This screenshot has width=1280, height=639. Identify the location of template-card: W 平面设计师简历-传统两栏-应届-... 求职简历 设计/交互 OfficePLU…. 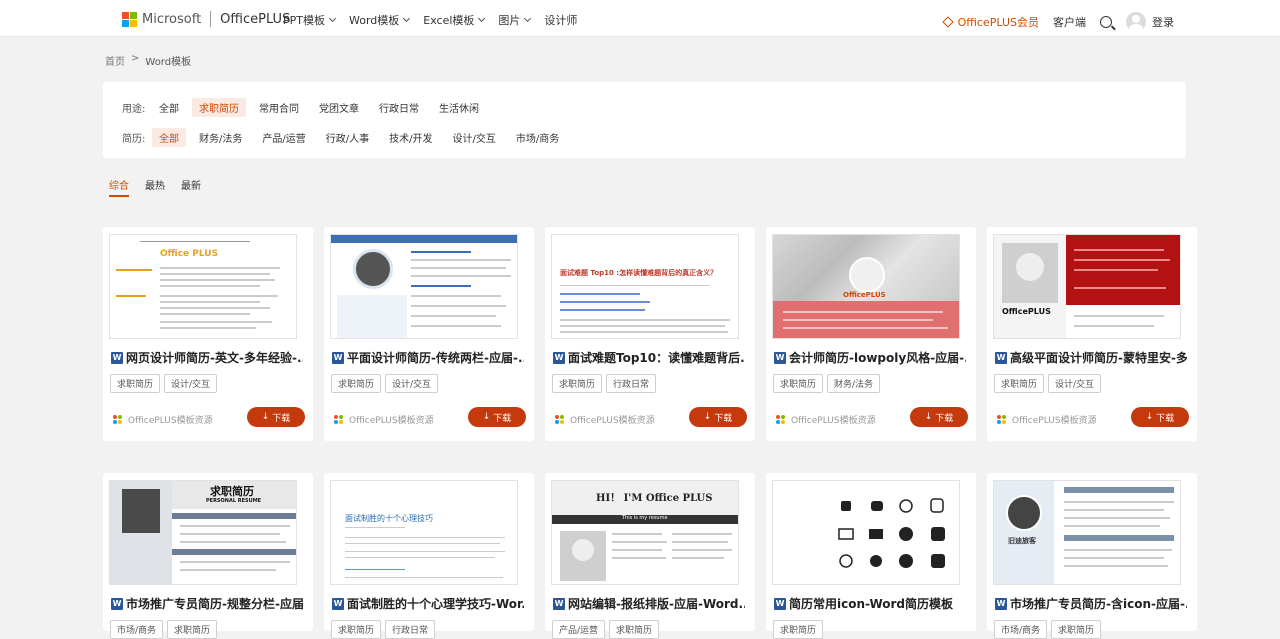
(429, 334).